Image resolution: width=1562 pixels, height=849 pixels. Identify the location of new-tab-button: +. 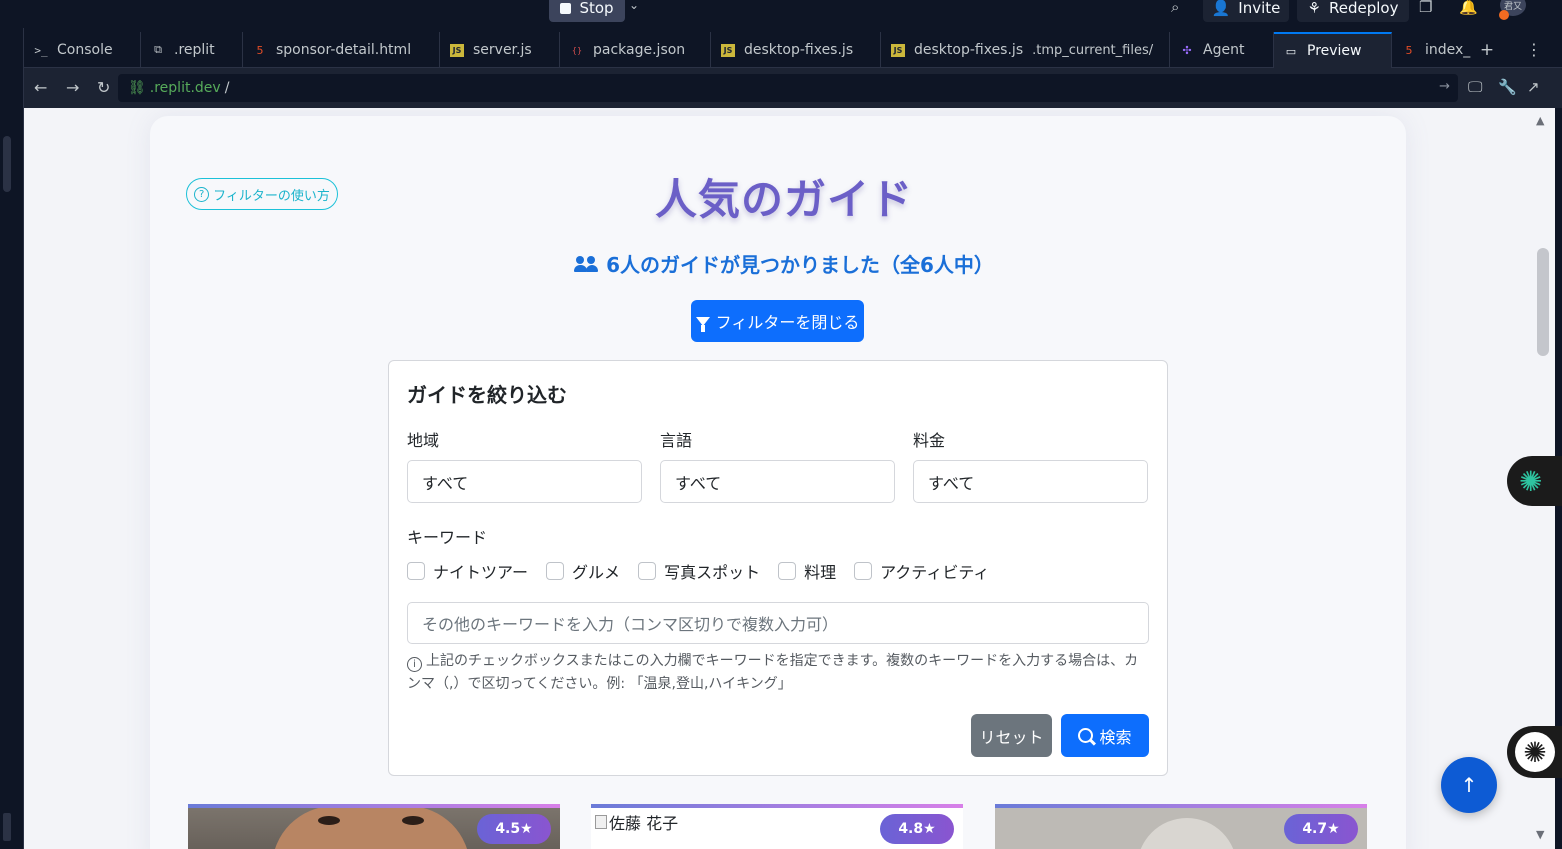
(1487, 50).